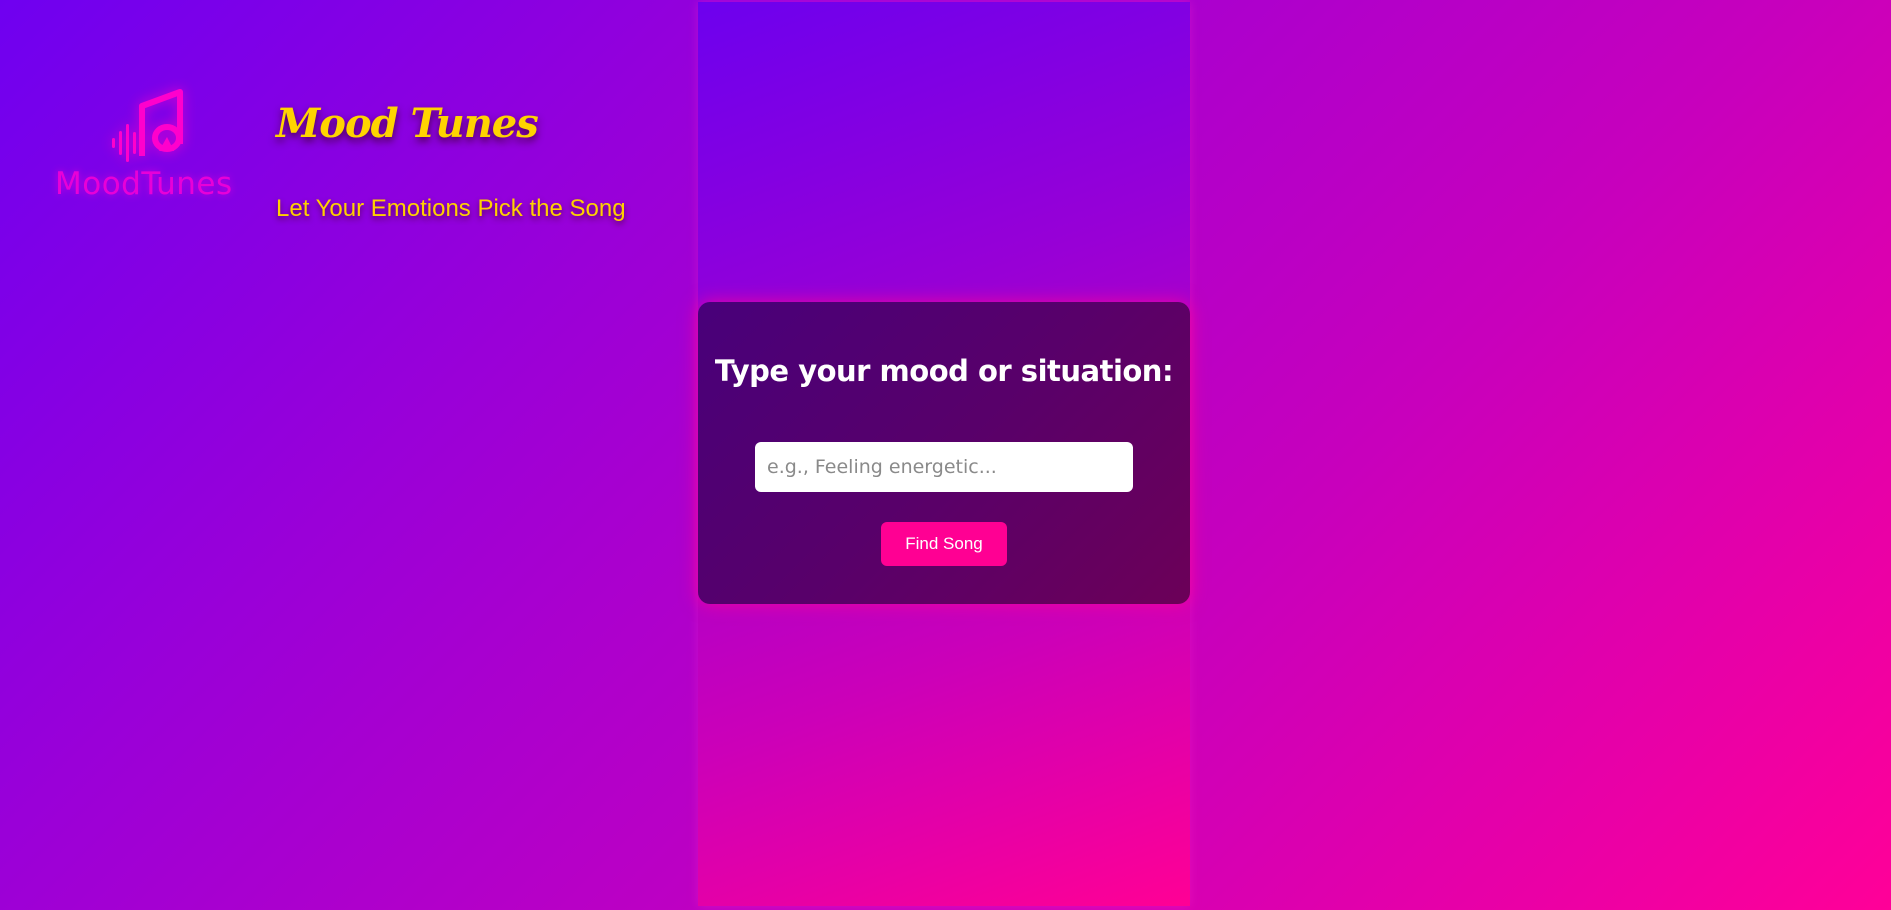  What do you see at coordinates (147, 125) in the screenshot?
I see `music-note-soundwave-icon` at bounding box center [147, 125].